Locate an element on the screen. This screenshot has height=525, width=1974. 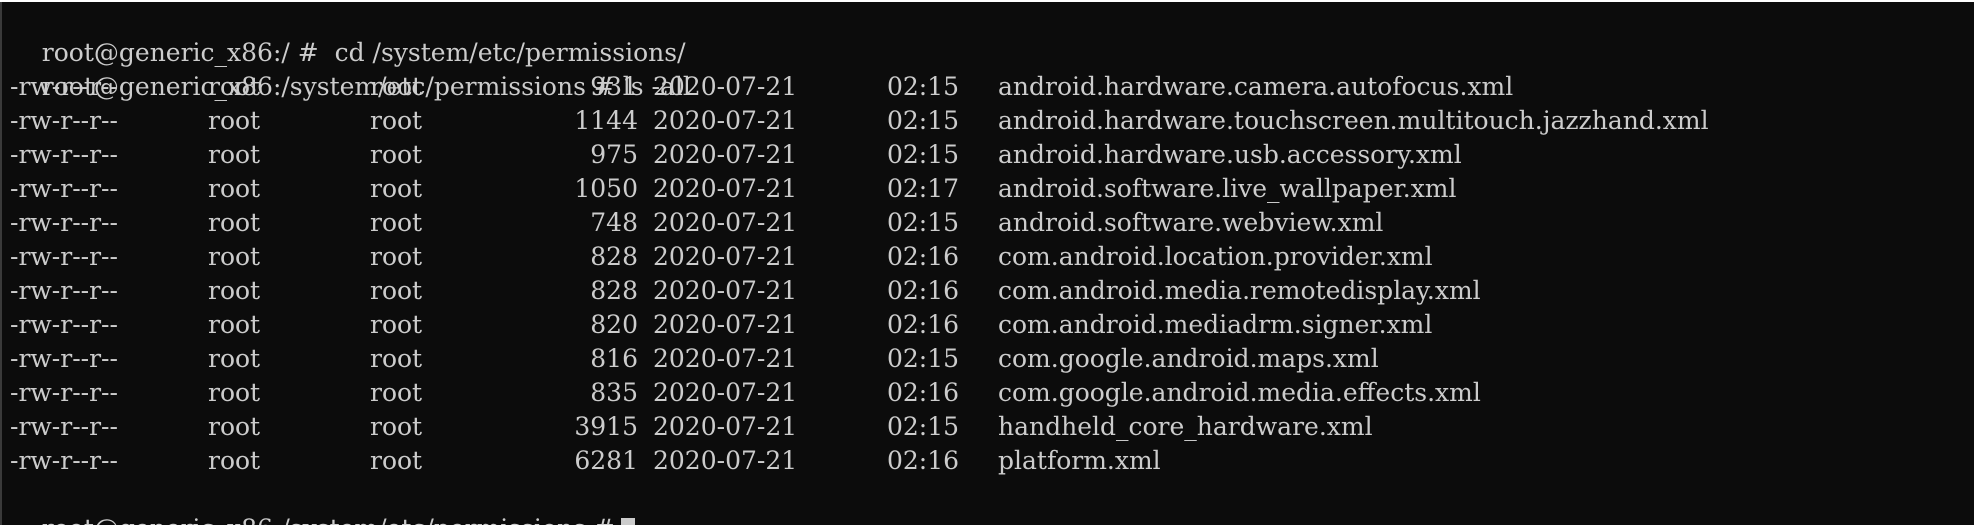
file-name: com.android.location.provider.xml is located at coordinates (1215, 256).